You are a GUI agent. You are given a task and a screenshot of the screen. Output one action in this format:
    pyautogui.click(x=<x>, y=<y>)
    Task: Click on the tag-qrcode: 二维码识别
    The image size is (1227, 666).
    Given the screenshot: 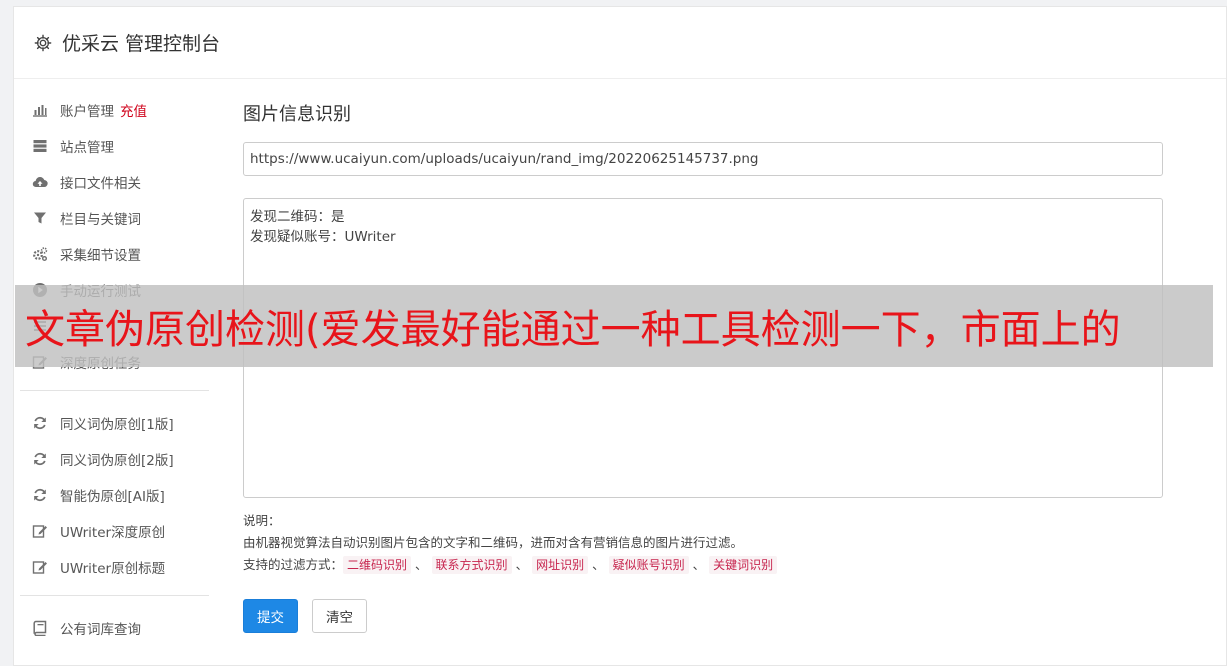 What is the action you would take?
    pyautogui.click(x=377, y=565)
    